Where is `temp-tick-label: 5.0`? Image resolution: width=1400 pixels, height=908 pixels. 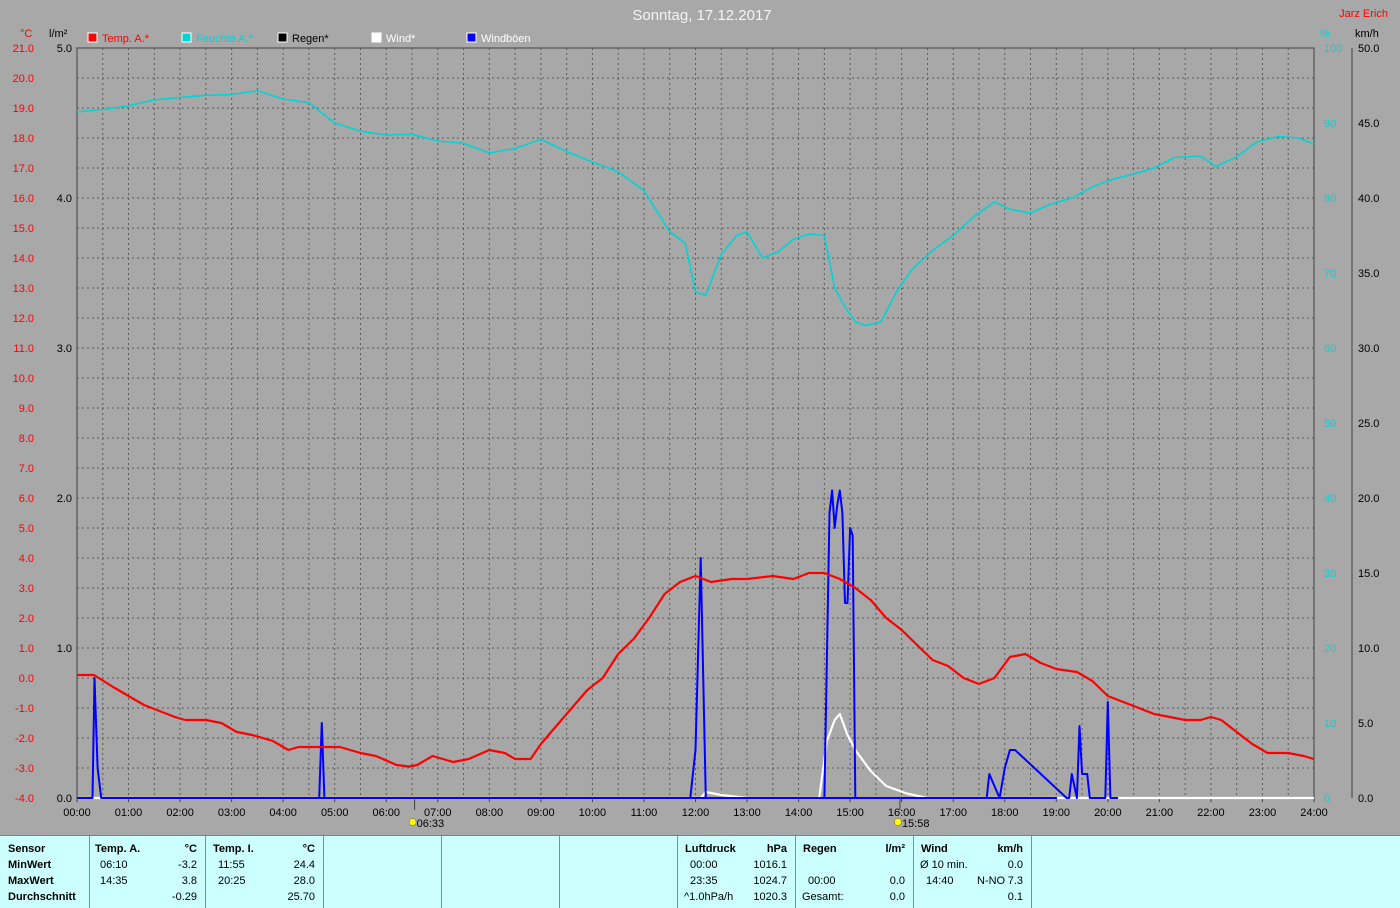
temp-tick-label: 5.0 is located at coordinates (26, 529).